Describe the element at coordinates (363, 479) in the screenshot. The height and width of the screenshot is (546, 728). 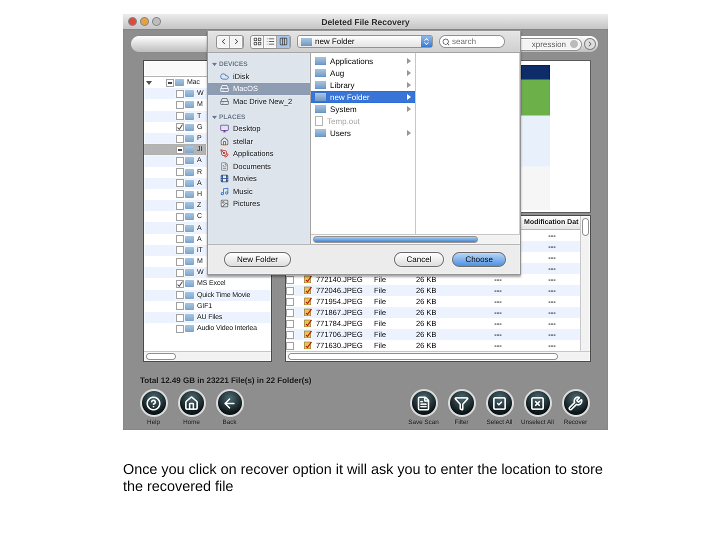
I see `caption: Once you click on recover option it will ask you to enter the location to store the recovered file` at that location.